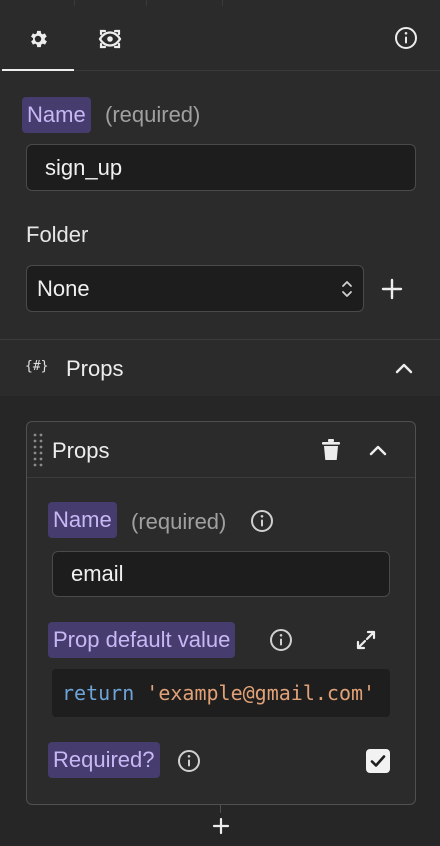  Describe the element at coordinates (404, 368) in the screenshot. I see `chevron-up-icon` at that location.